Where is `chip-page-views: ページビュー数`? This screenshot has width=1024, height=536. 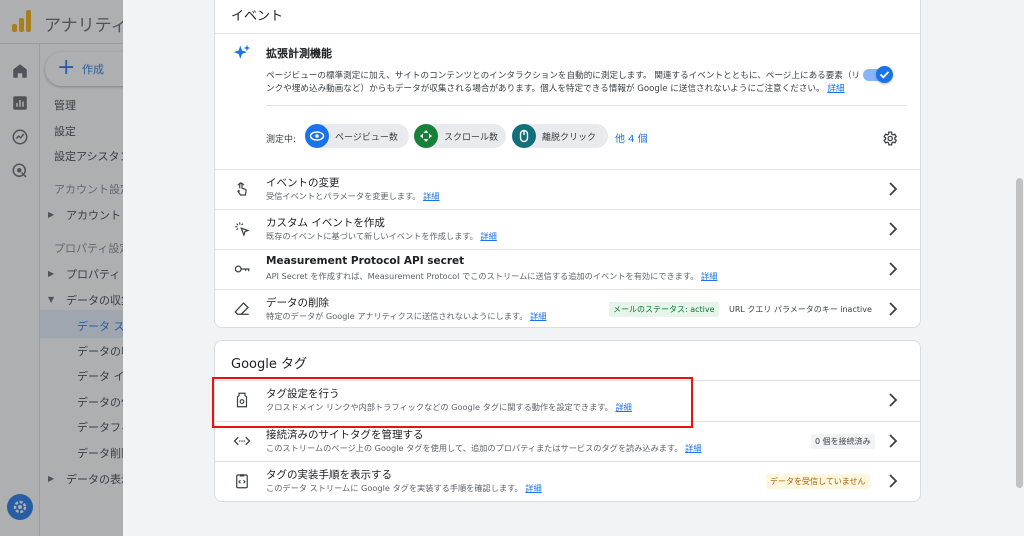 chip-page-views: ページビュー数 is located at coordinates (357, 136).